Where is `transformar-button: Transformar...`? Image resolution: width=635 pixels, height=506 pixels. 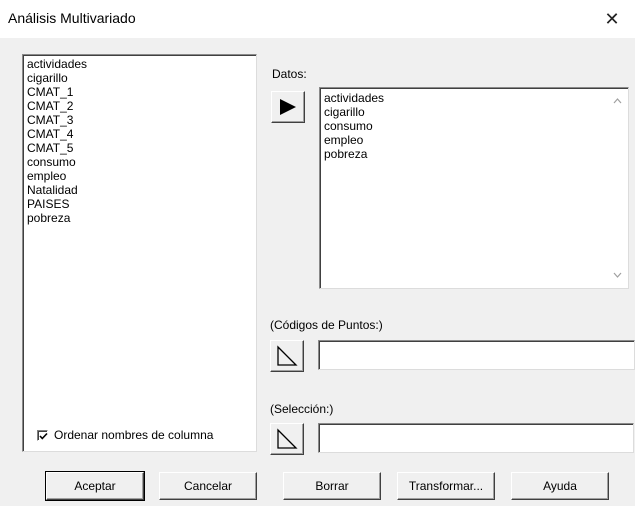 transformar-button: Transformar... is located at coordinates (446, 486).